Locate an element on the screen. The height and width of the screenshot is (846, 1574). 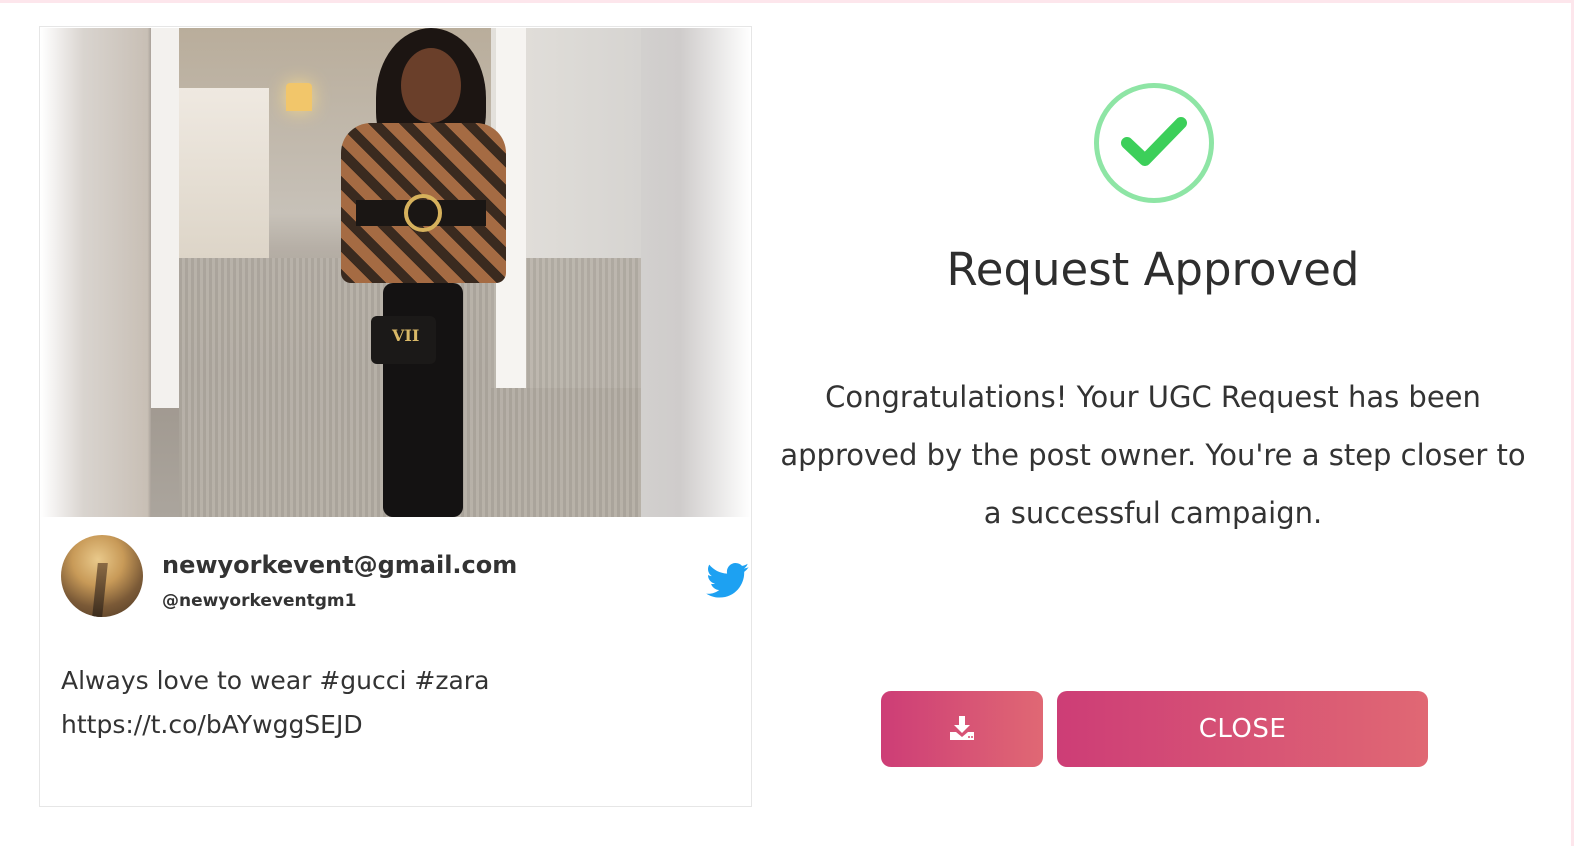
post-author: newyorkevent@gmail.com @newyorkeventgm1 is located at coordinates (405, 580).